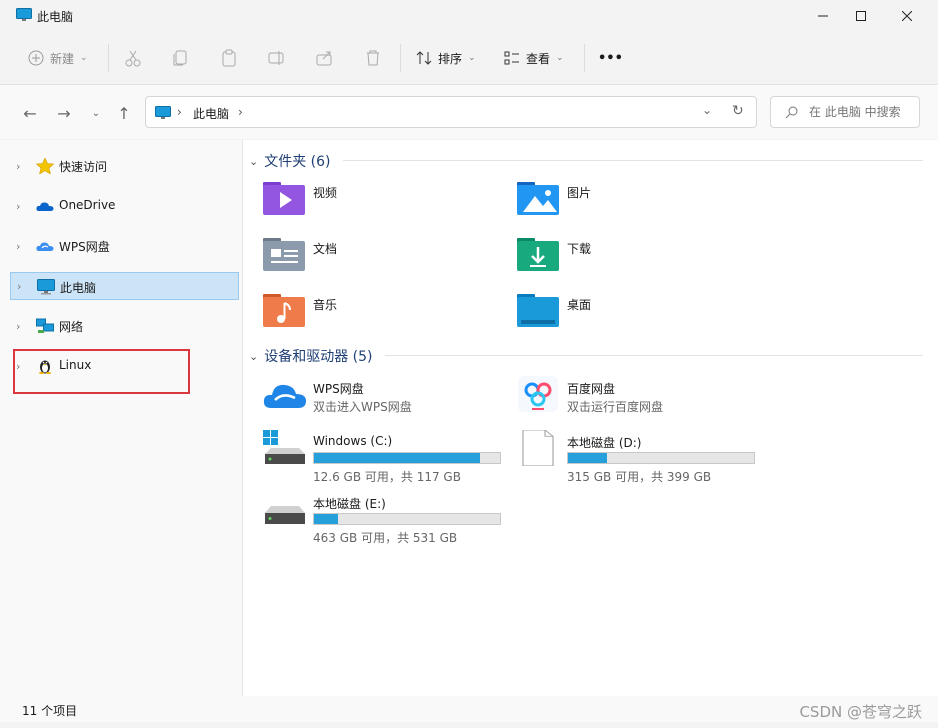 This screenshot has width=938, height=728. What do you see at coordinates (124, 206) in the screenshot?
I see `sidebar-item-onedrive: › OneDrive` at bounding box center [124, 206].